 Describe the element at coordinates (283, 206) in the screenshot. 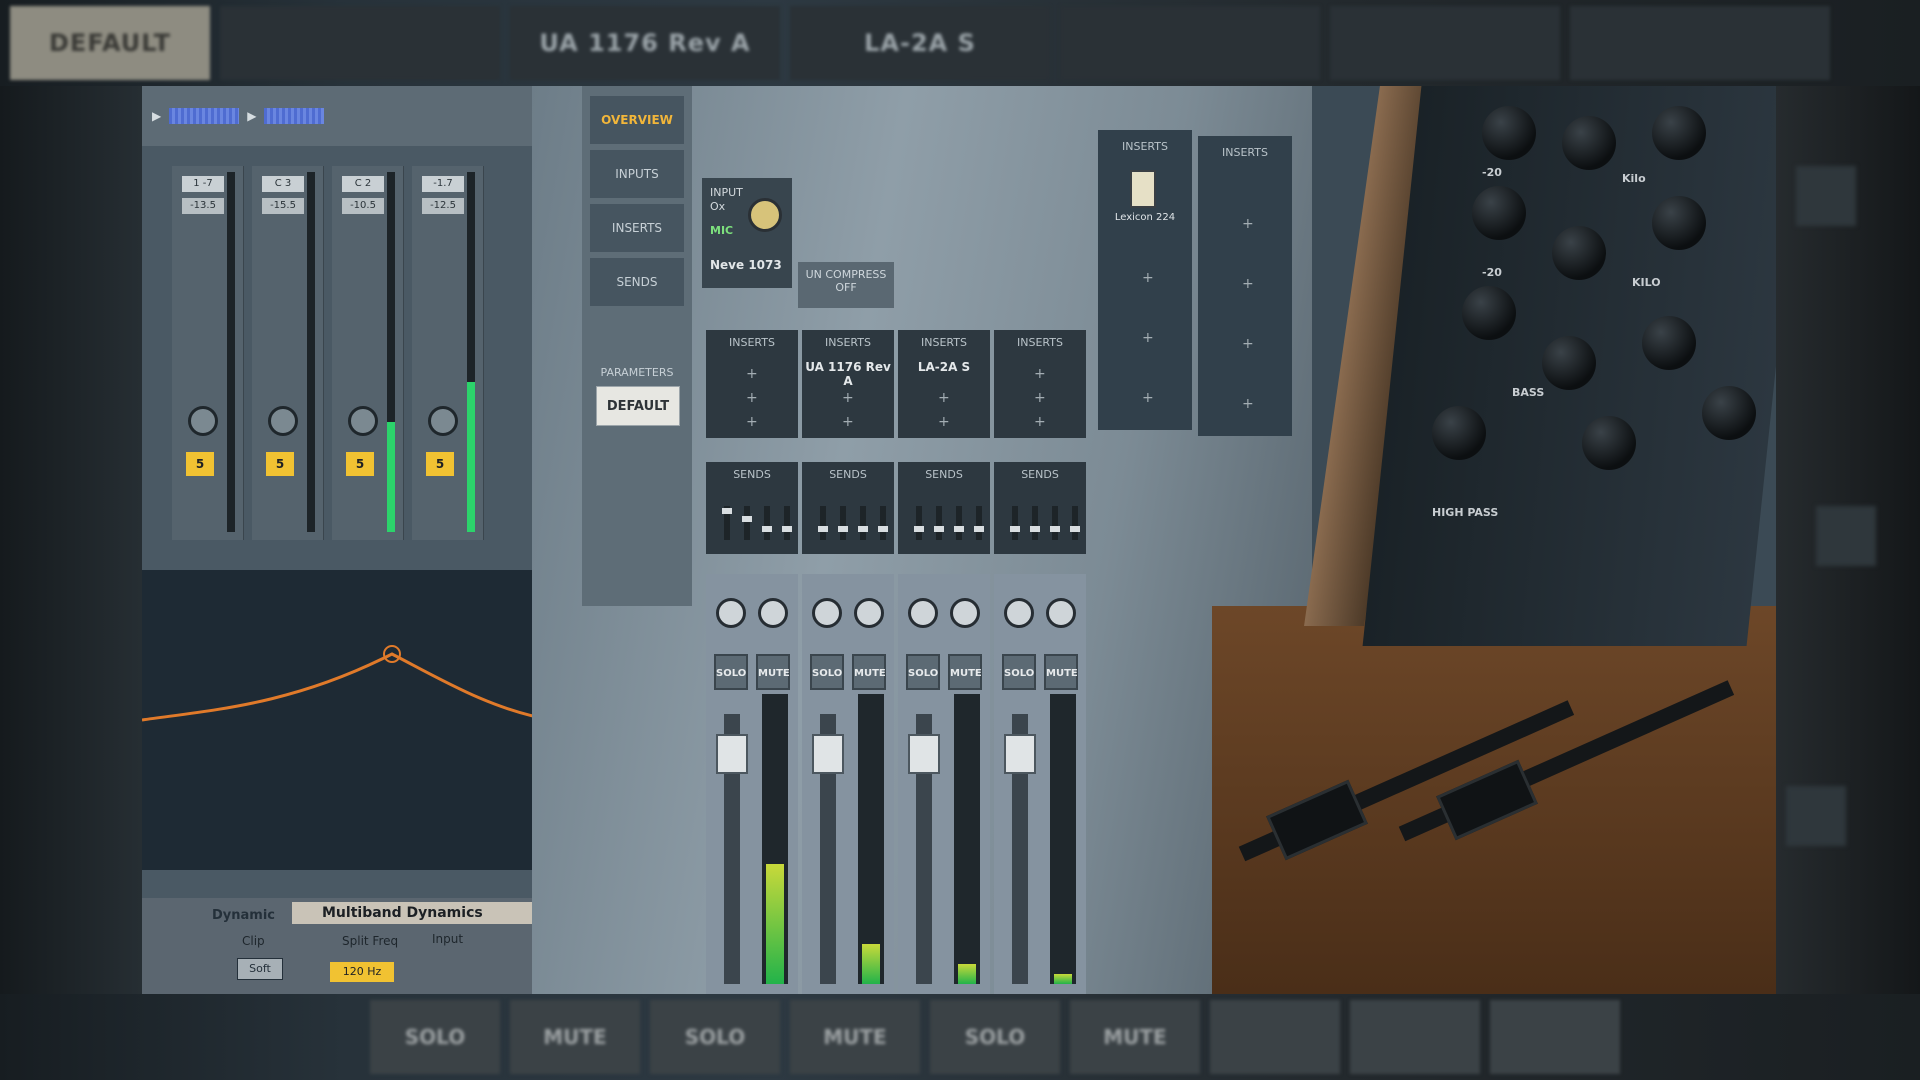

I see `channel-value: -15.5` at that location.